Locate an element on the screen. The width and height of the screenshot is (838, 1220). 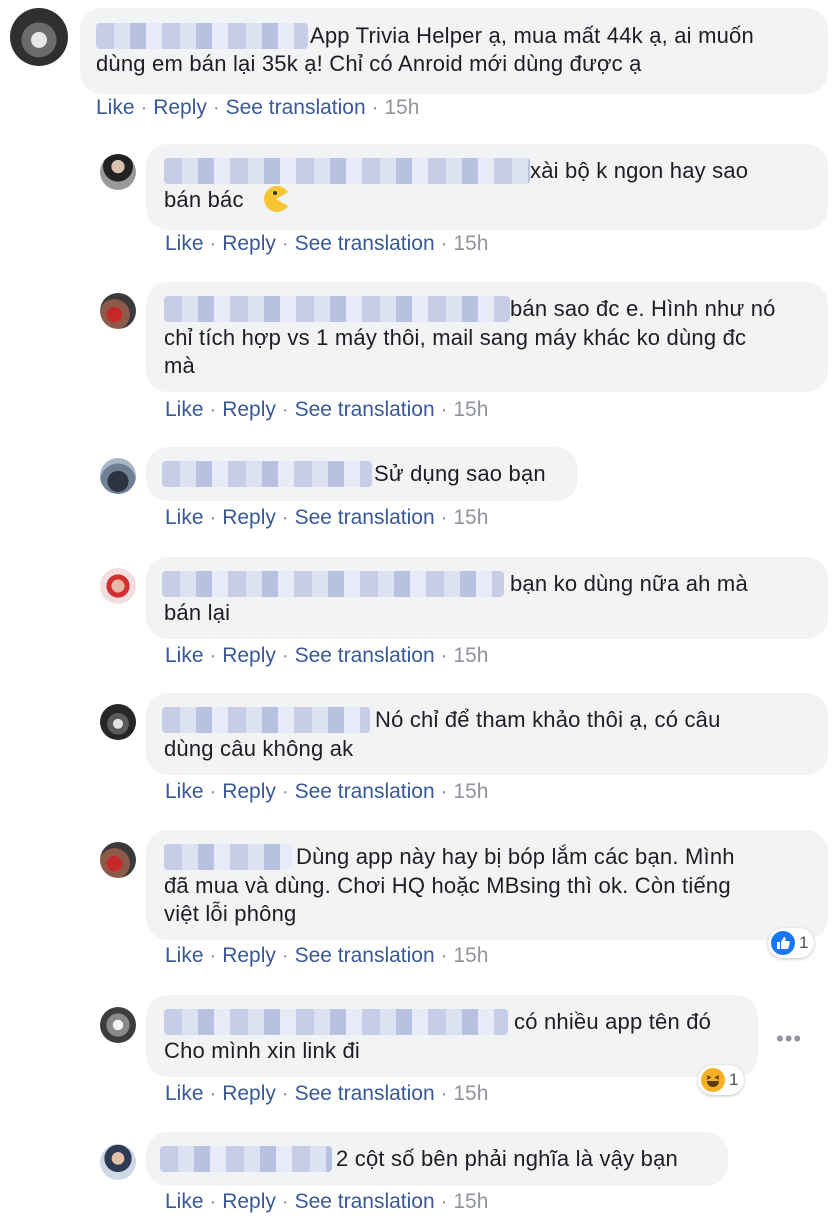
comment-text: bán sao đc e. Hình như nó is located at coordinates (643, 308).